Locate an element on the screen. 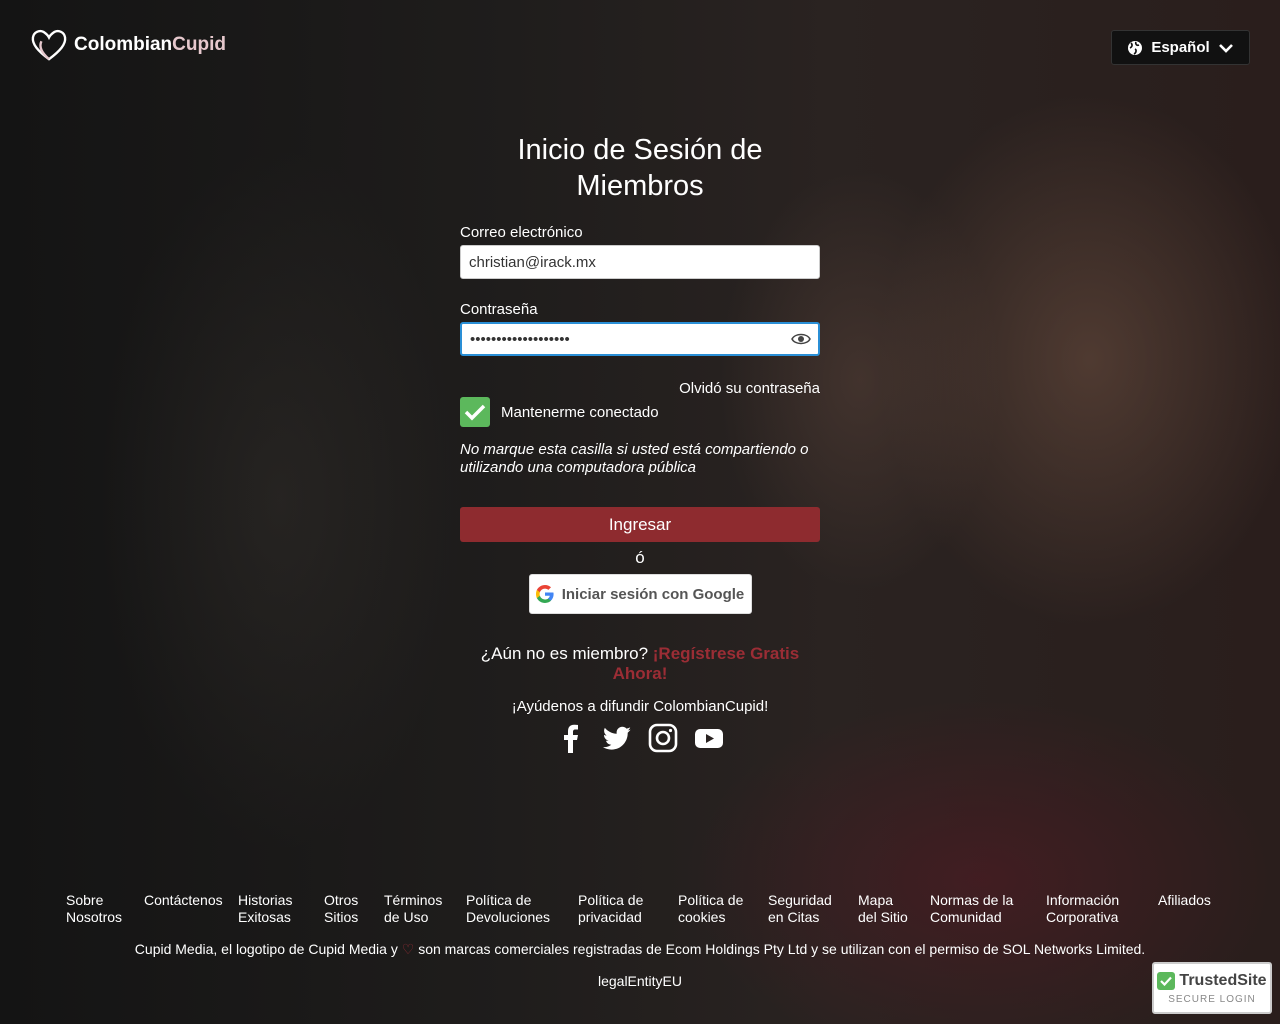  footer-link: Normas de la Comunidad is located at coordinates (978, 909).